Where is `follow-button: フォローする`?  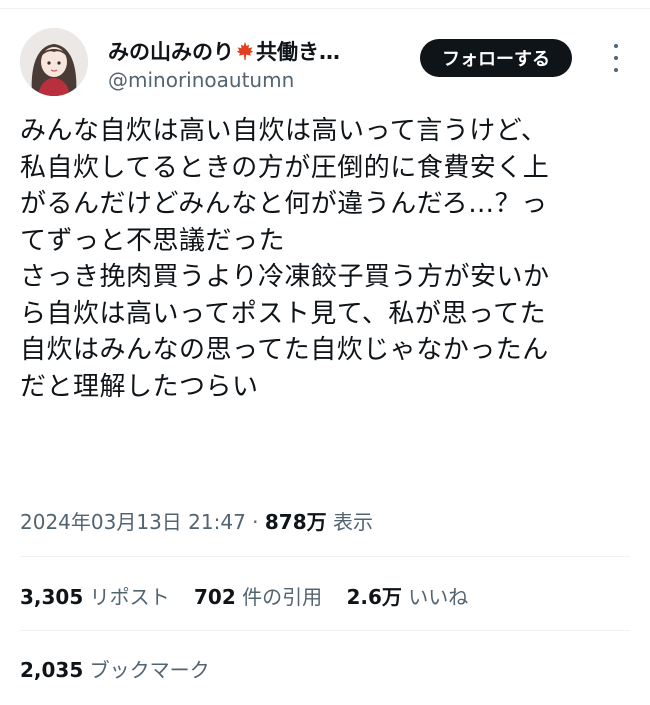 follow-button: フォローする is located at coordinates (496, 58).